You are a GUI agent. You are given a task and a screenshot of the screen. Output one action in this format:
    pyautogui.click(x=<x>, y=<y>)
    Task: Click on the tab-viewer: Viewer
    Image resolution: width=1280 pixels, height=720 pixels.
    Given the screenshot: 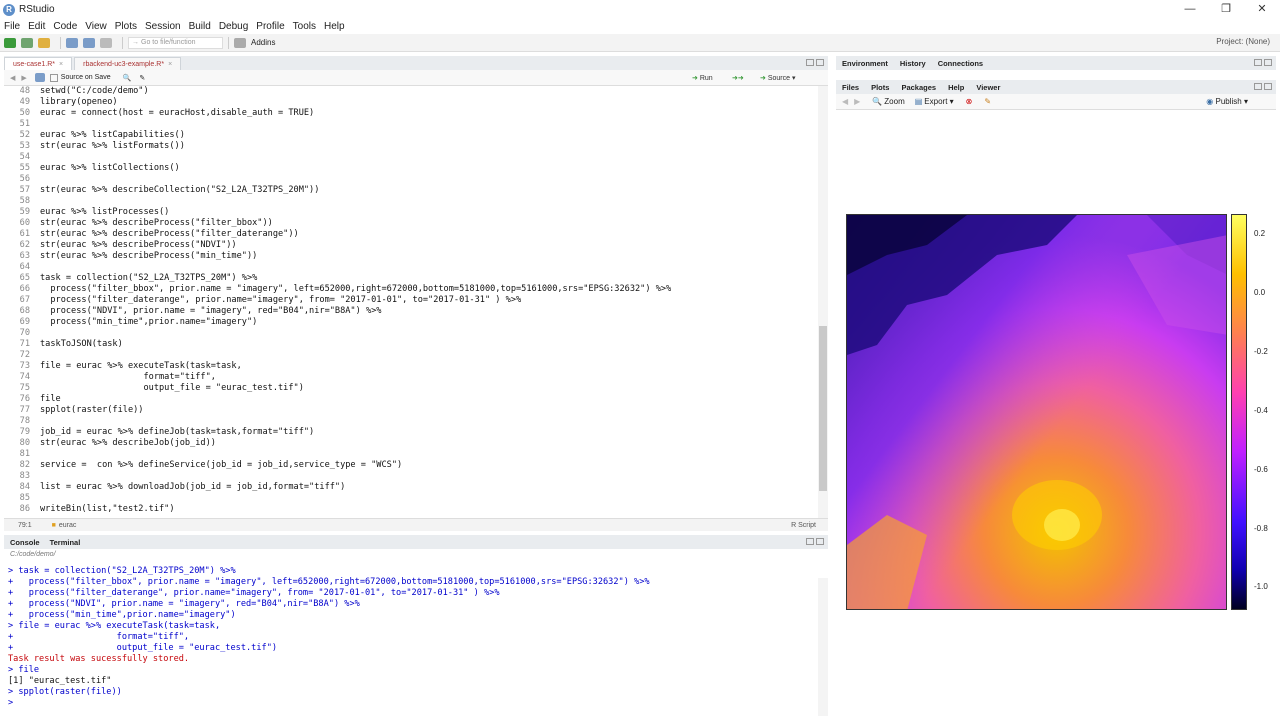 What is the action you would take?
    pyautogui.click(x=988, y=87)
    